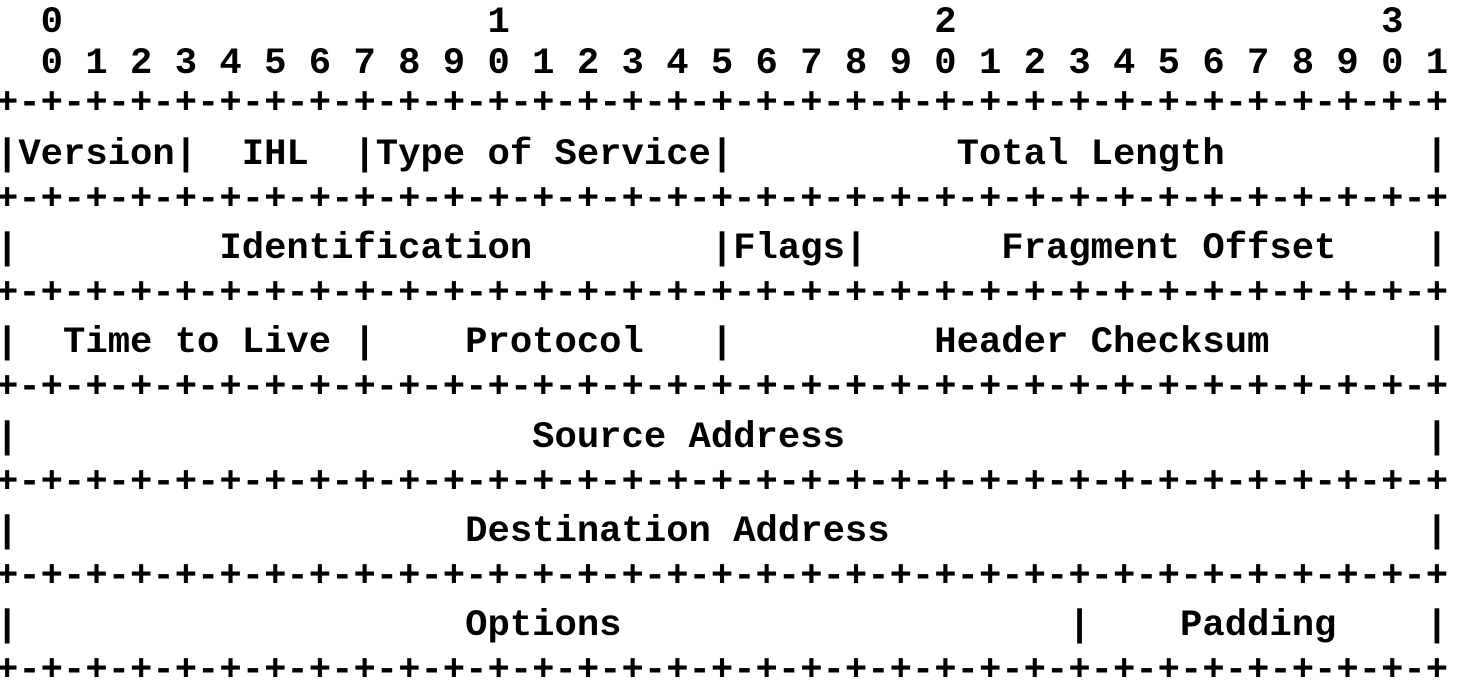 This screenshot has height=695, width=1461. I want to click on header-row-options-padding: | Options | Padding |, so click(724, 626).